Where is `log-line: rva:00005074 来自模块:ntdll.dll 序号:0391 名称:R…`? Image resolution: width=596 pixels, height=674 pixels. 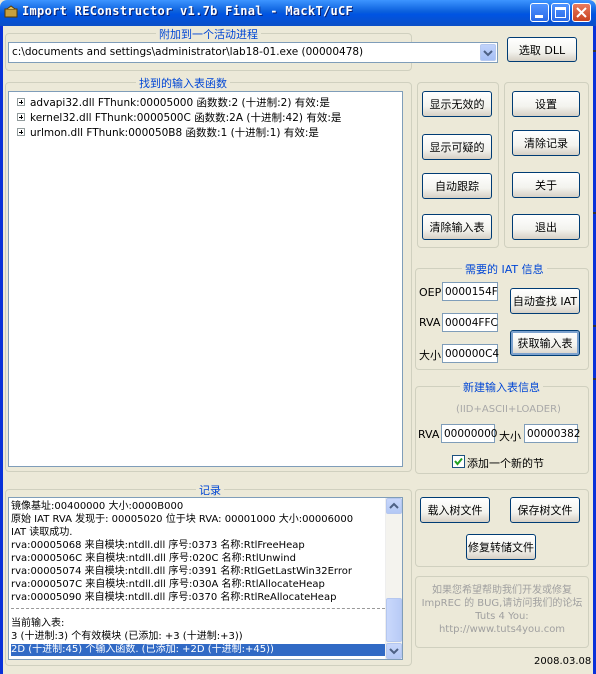
log-line: rva:00005074 来自模块:ntdll.dll 序号:0391 名称:R… is located at coordinates (181, 571).